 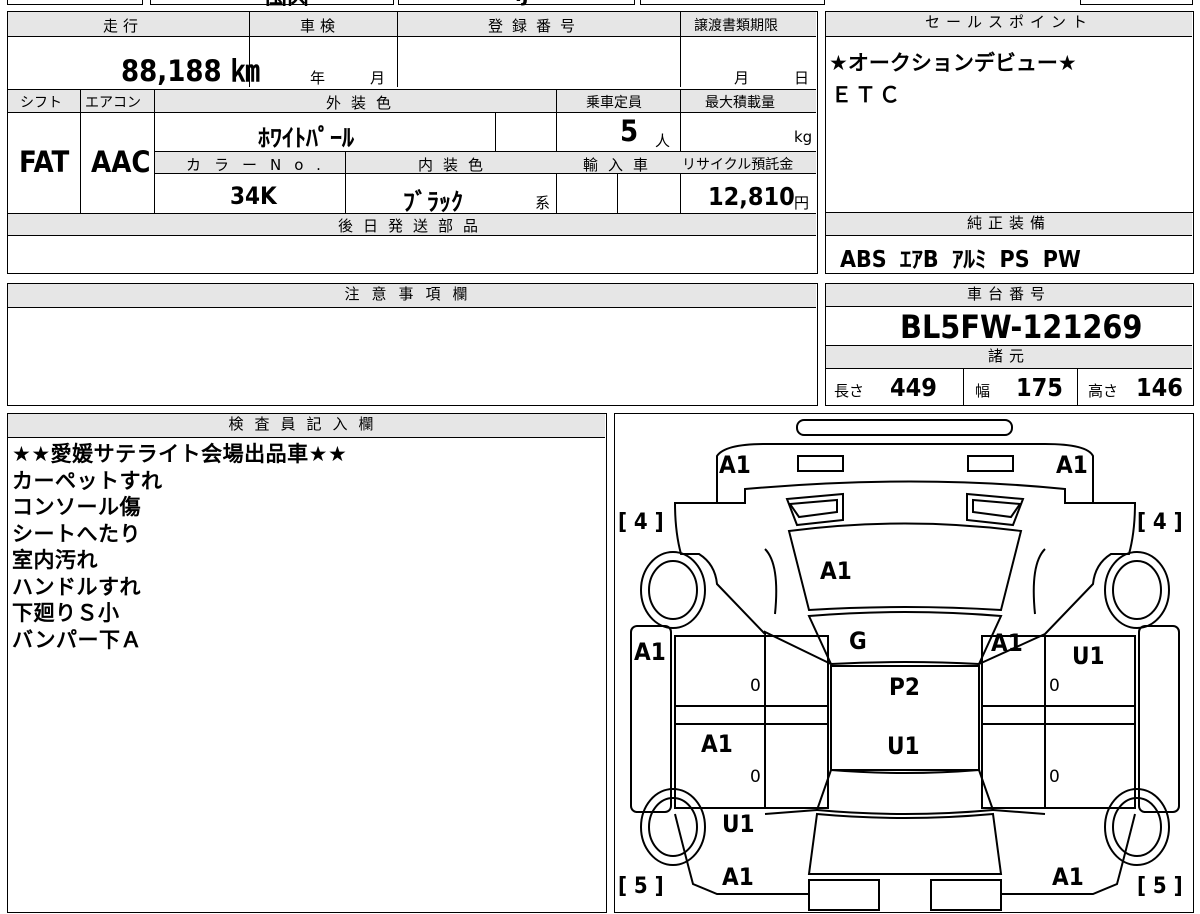 What do you see at coordinates (802, 78) in the screenshot?
I see `transfer-day-unit: 日` at bounding box center [802, 78].